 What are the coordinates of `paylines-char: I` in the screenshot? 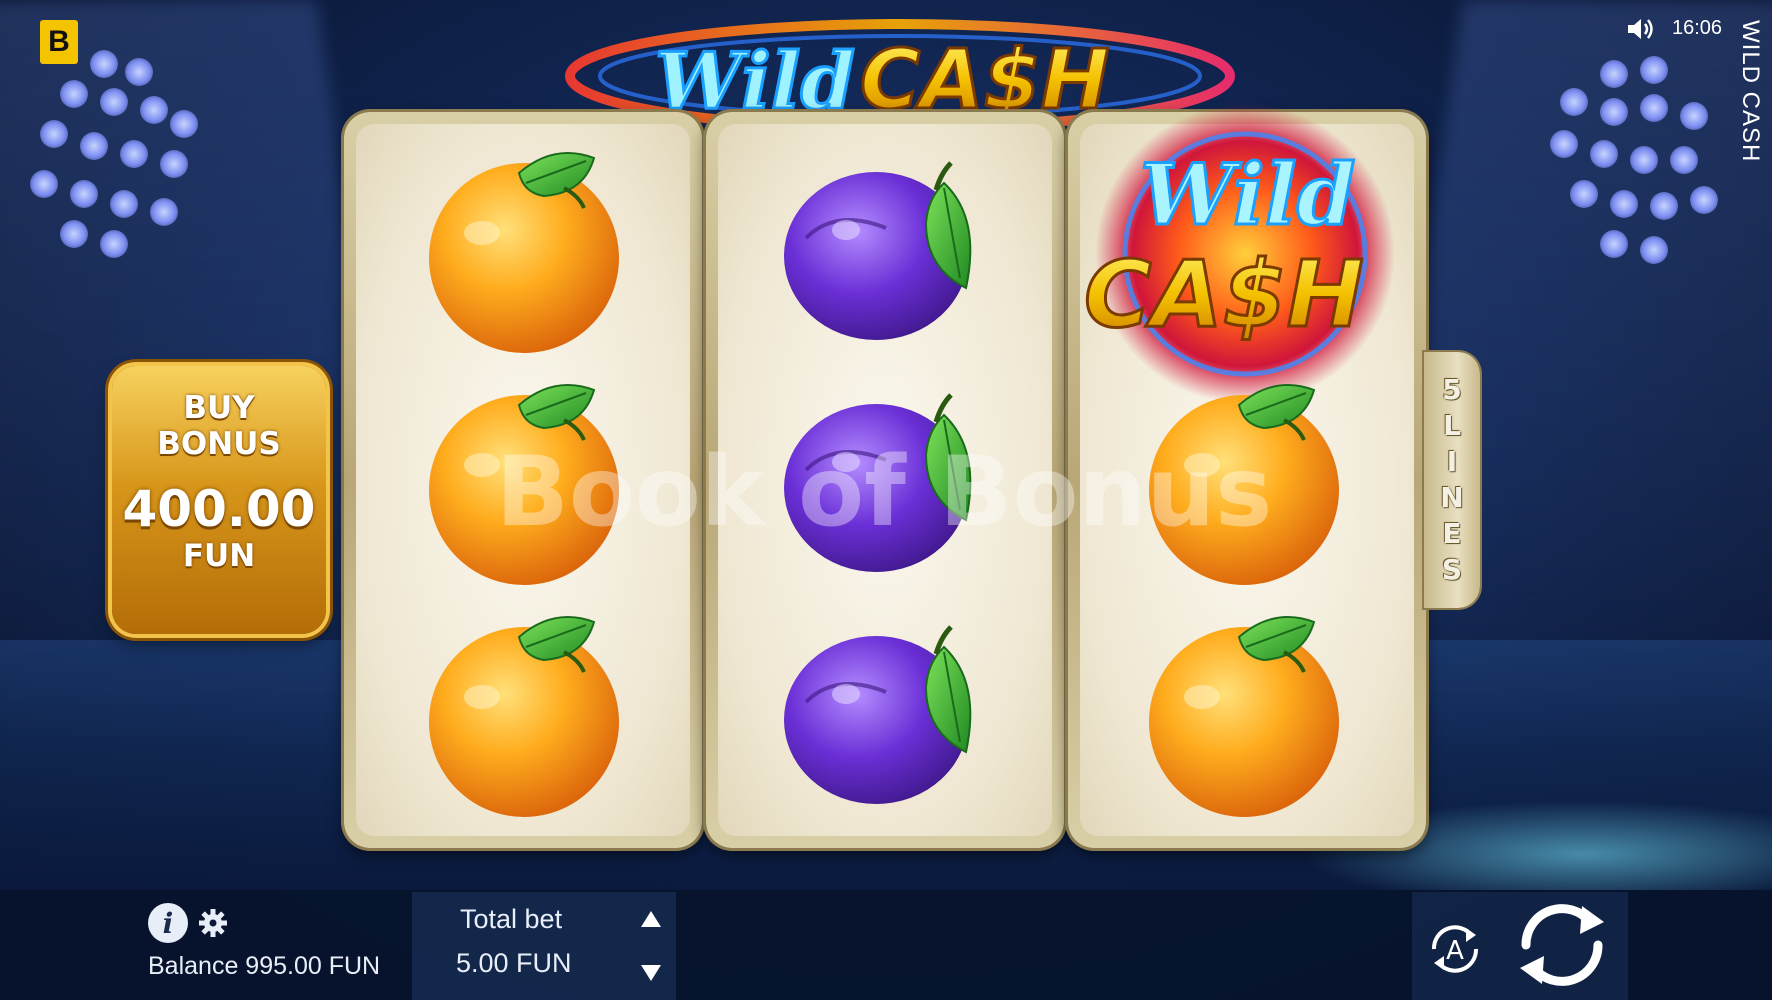 It's located at (1452, 461).